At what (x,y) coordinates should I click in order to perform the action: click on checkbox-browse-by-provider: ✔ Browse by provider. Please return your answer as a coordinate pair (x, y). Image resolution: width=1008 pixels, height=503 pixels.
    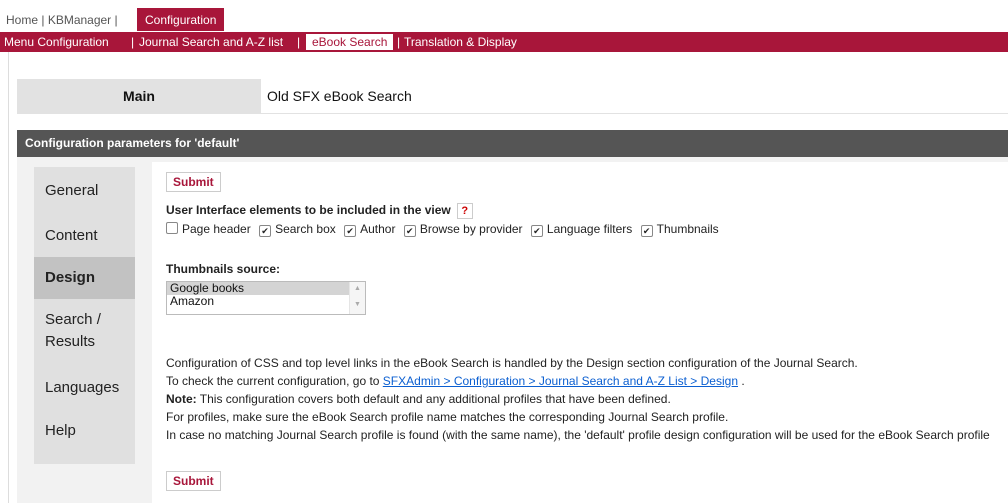
    Looking at the image, I should click on (463, 229).